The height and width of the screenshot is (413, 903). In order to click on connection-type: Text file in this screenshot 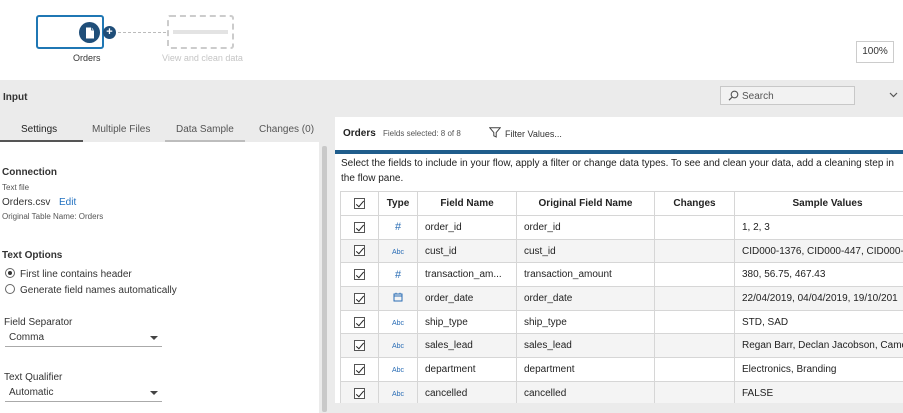, I will do `click(16, 187)`.